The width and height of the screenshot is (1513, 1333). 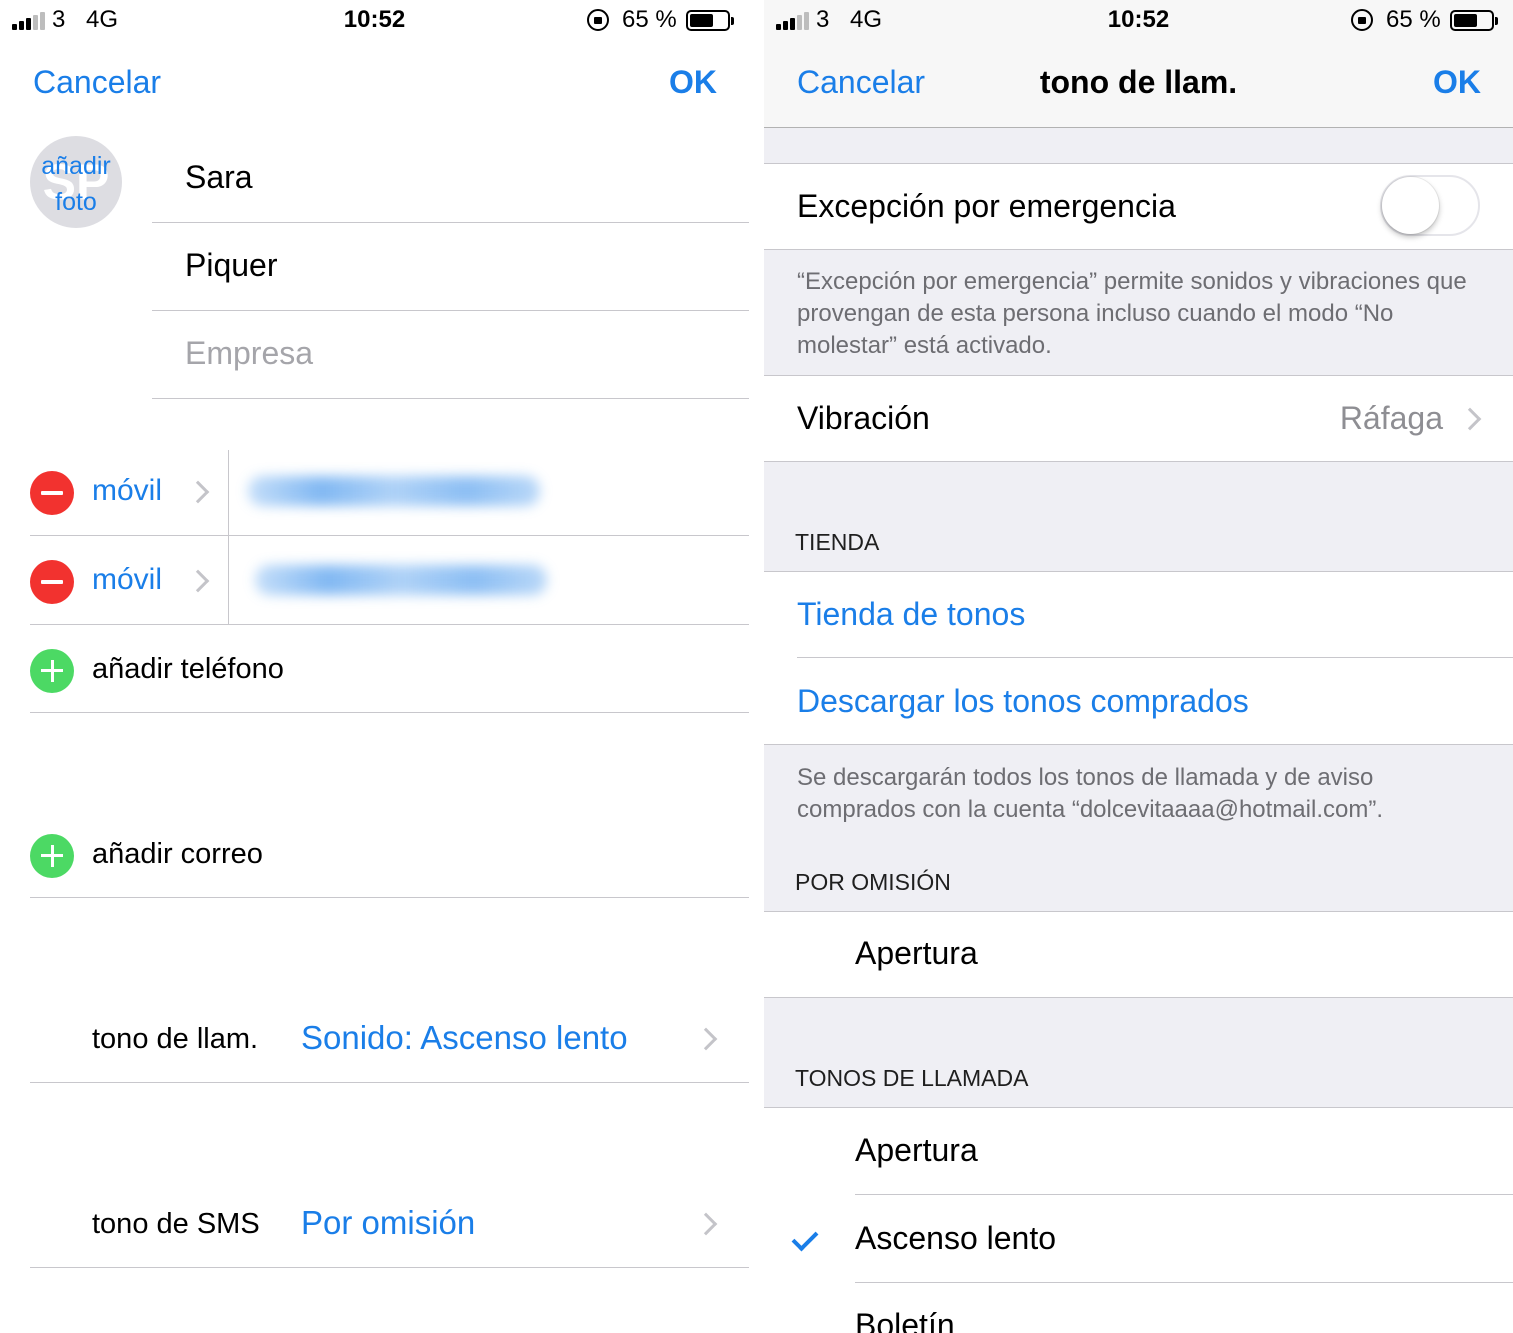 What do you see at coordinates (219, 177) in the screenshot?
I see `first-name-field: Sara` at bounding box center [219, 177].